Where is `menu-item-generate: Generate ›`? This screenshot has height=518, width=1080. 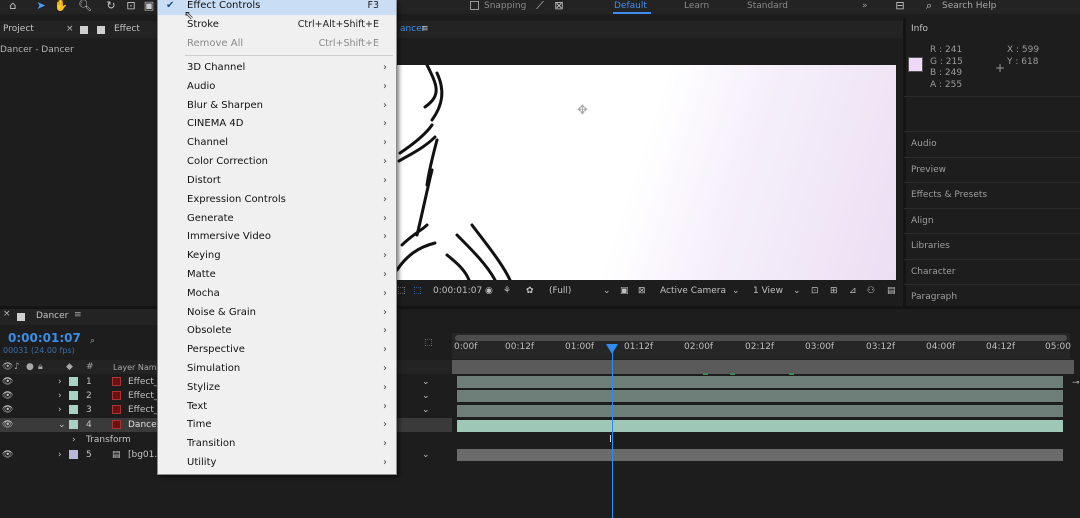 menu-item-generate: Generate › is located at coordinates (277, 218).